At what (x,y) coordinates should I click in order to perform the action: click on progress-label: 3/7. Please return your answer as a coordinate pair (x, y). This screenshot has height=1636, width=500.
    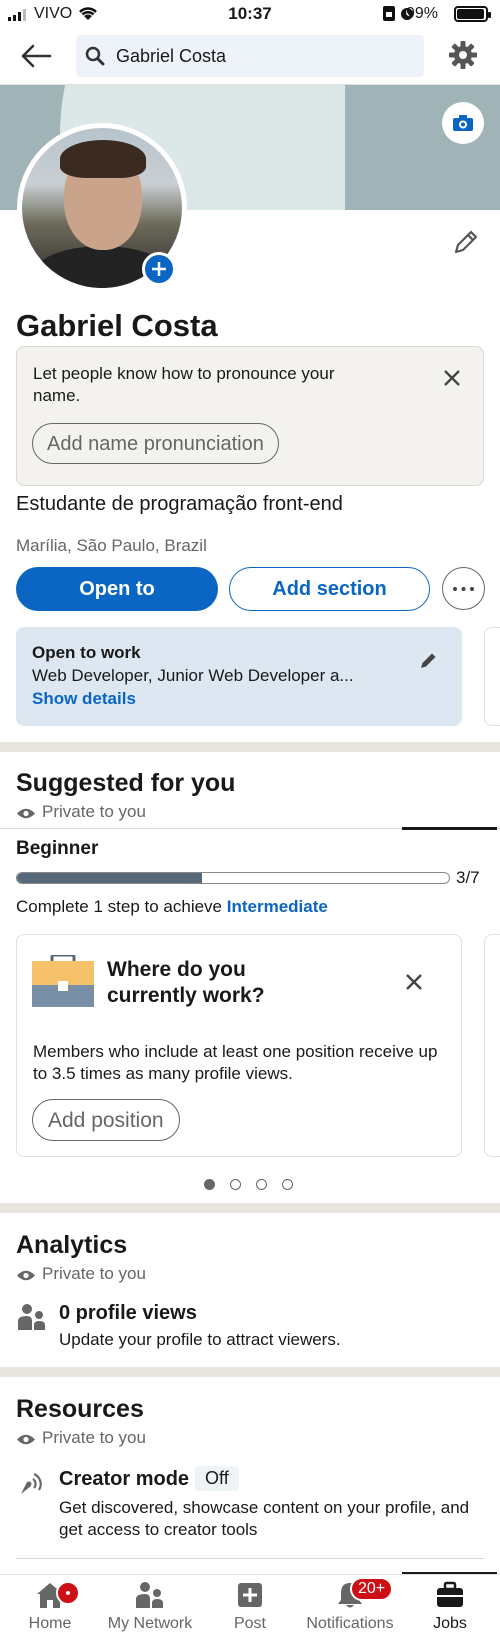
    Looking at the image, I should click on (468, 877).